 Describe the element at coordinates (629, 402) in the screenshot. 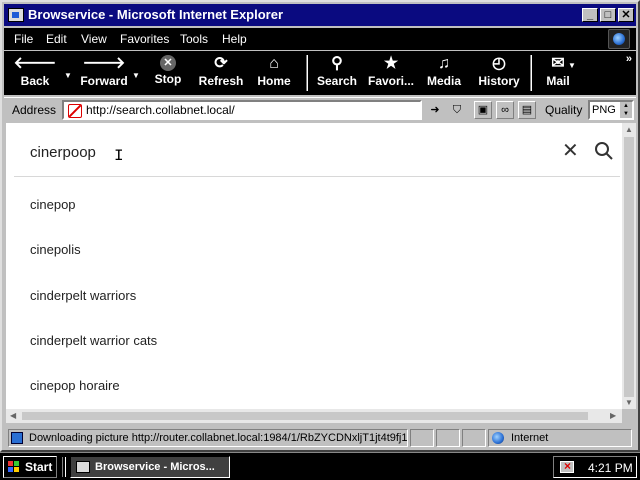

I see `scroll-down-icon: ▼` at that location.